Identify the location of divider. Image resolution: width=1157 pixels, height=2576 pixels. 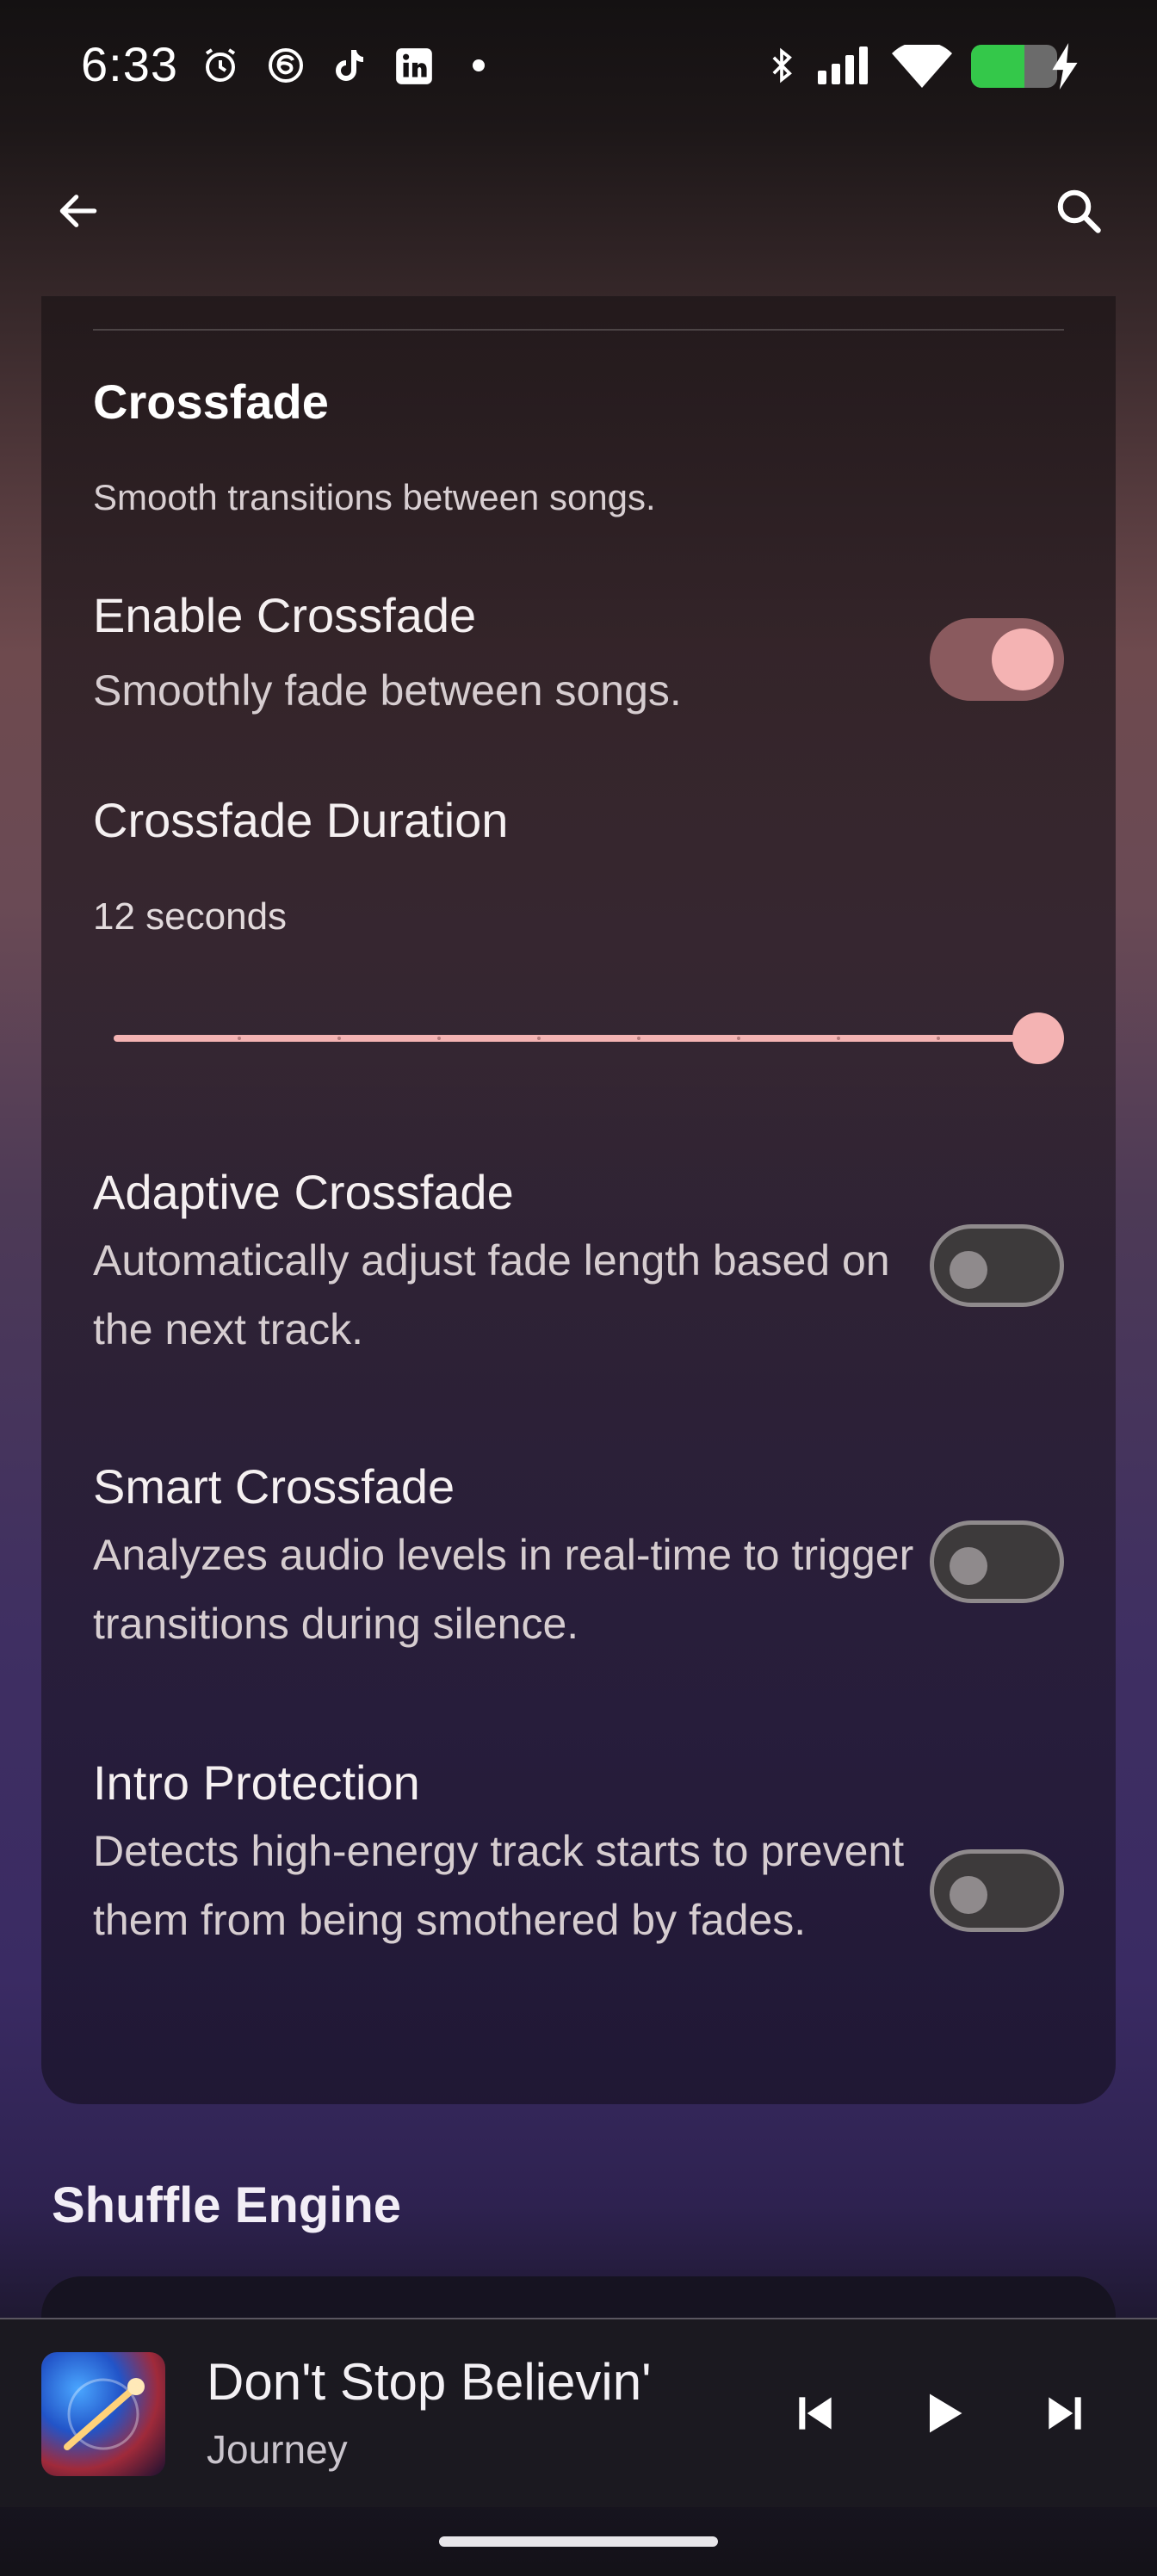
(579, 330).